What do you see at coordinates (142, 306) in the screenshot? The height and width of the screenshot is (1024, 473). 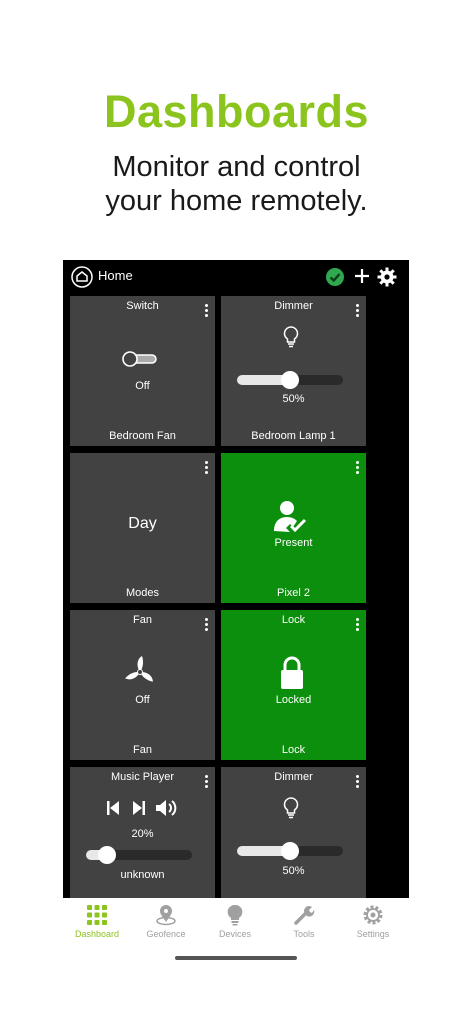 I see `tile-type-label: Switch` at bounding box center [142, 306].